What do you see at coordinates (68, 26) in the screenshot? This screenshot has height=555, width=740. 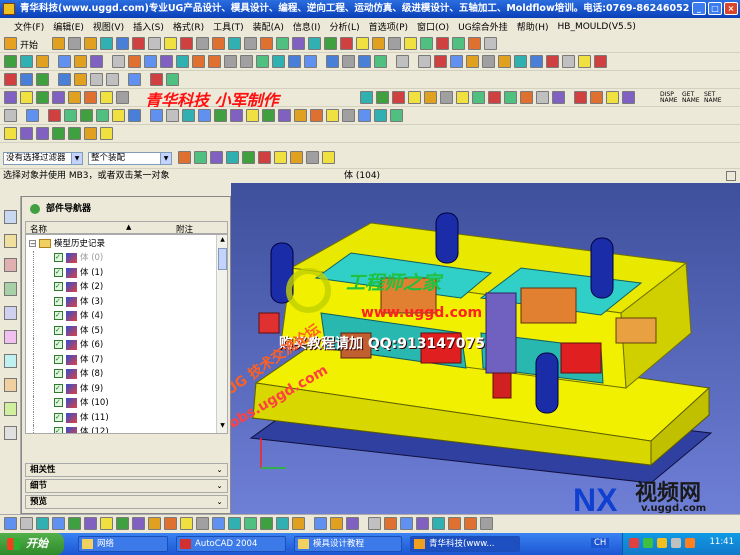 I see `menu-edit: 编辑(E)` at bounding box center [68, 26].